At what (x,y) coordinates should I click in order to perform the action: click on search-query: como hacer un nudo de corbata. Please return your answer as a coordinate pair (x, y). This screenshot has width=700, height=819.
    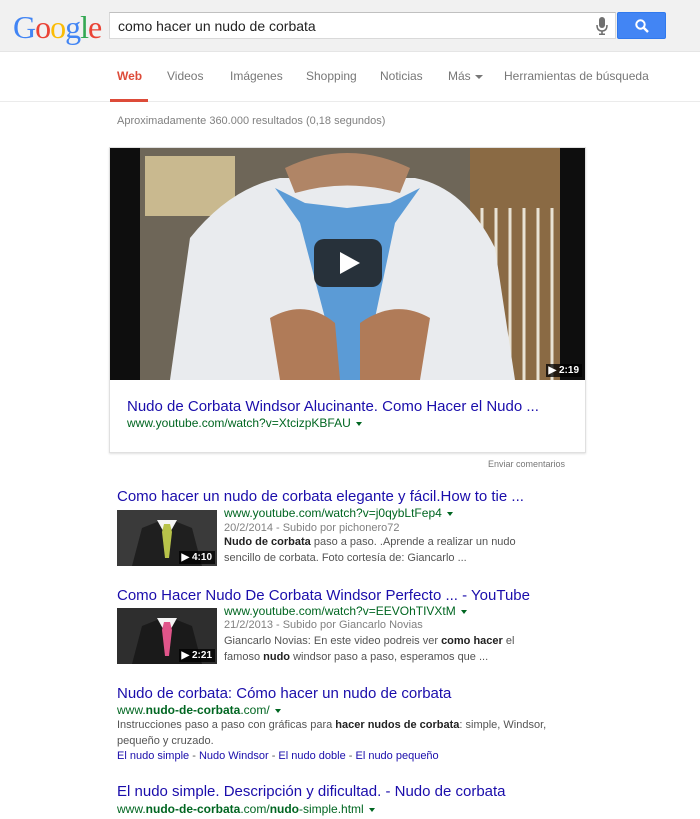
    Looking at the image, I should click on (217, 26).